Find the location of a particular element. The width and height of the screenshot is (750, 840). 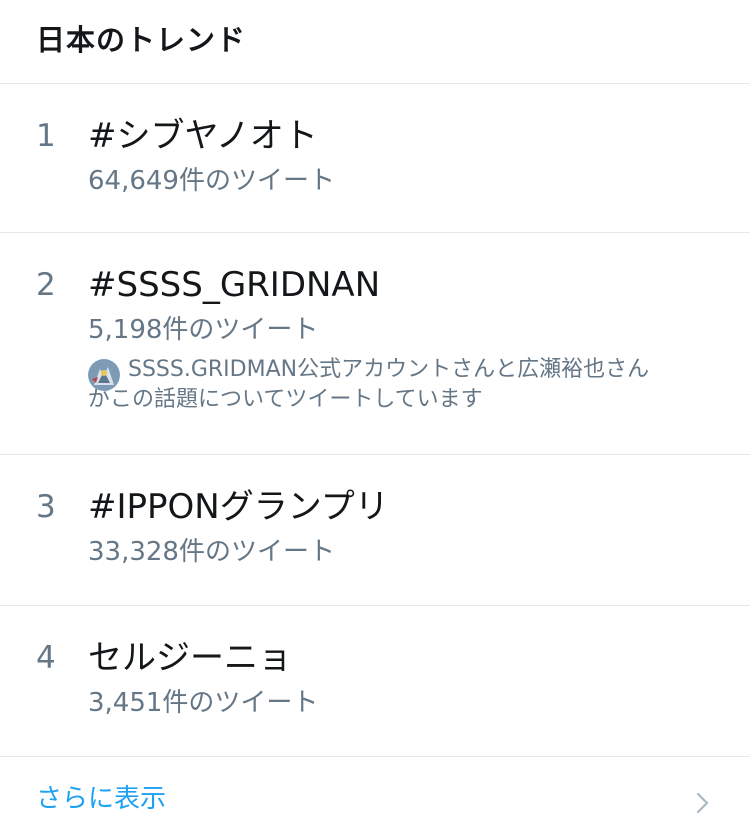

tweet-count: 64,649件のツイート is located at coordinates (211, 181).